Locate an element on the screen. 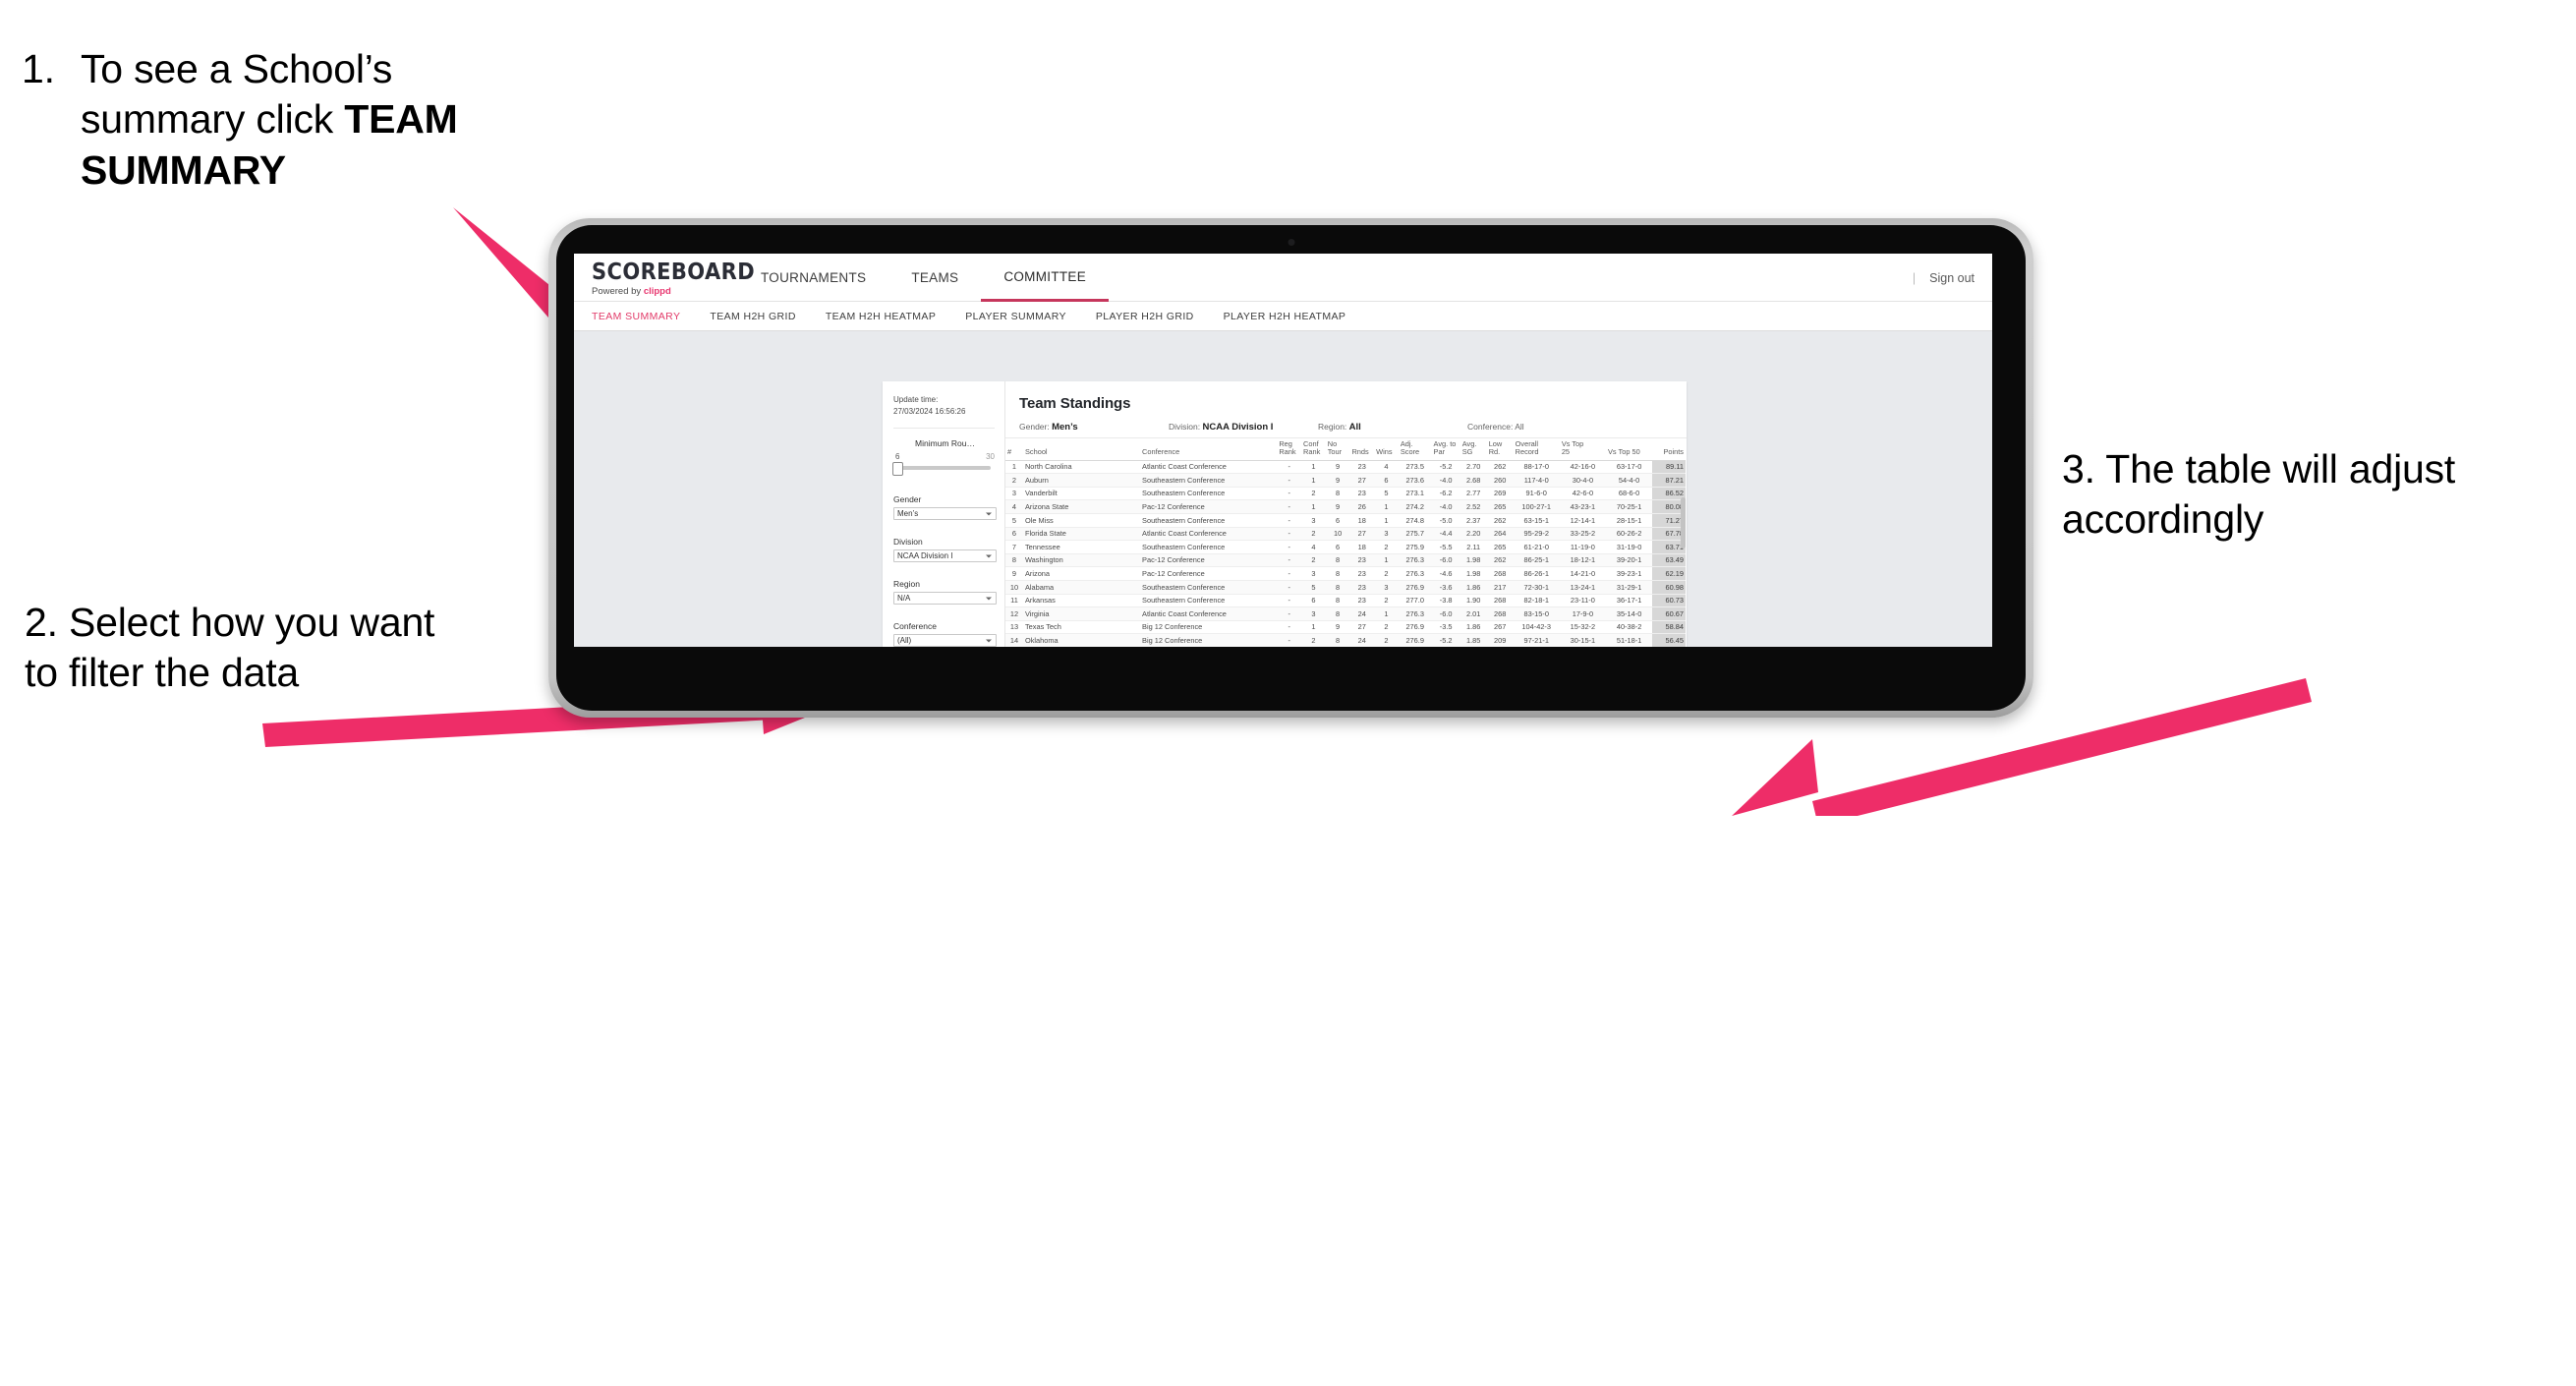 This screenshot has height=1386, width=2576. standings-col-header: School is located at coordinates (1081, 449).